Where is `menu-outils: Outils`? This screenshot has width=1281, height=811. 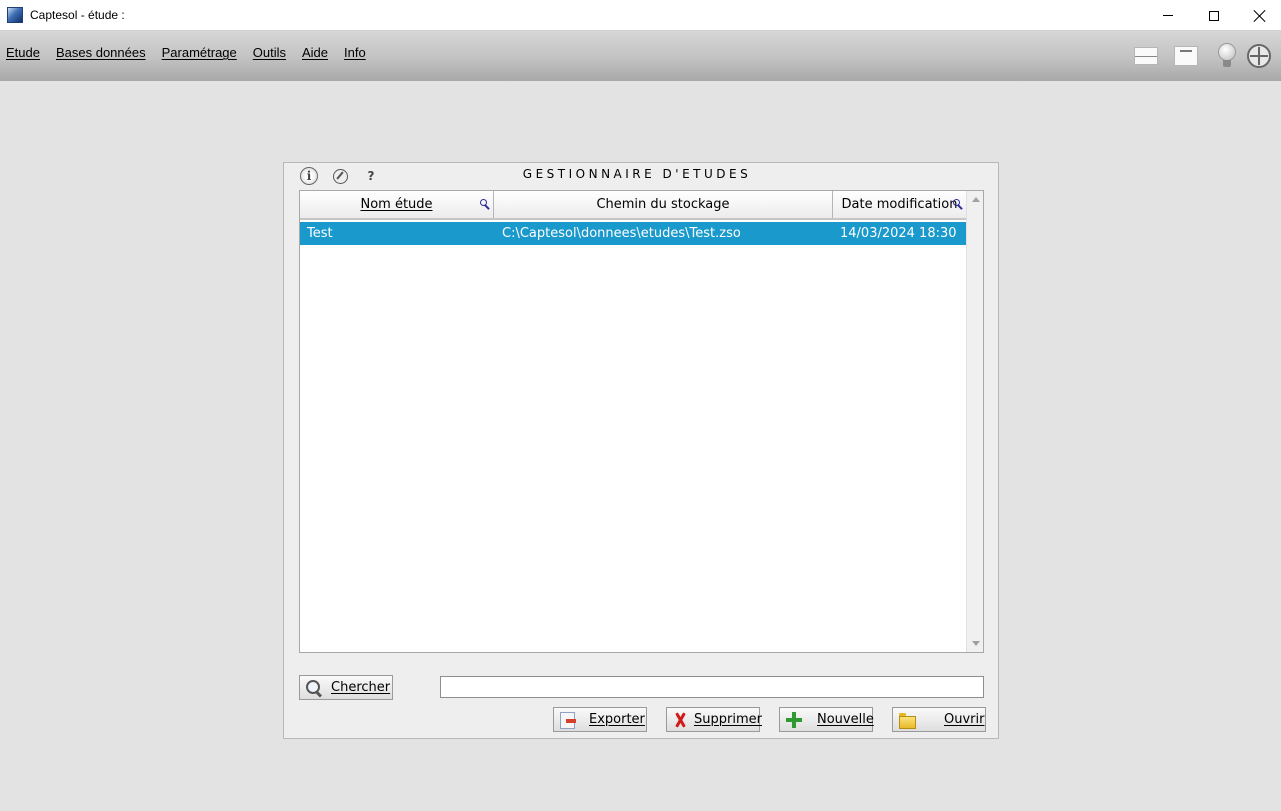
menu-outils: Outils is located at coordinates (269, 52).